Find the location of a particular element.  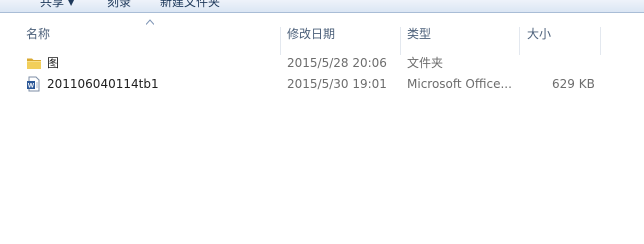

column-type-label: 类型 is located at coordinates (419, 34).